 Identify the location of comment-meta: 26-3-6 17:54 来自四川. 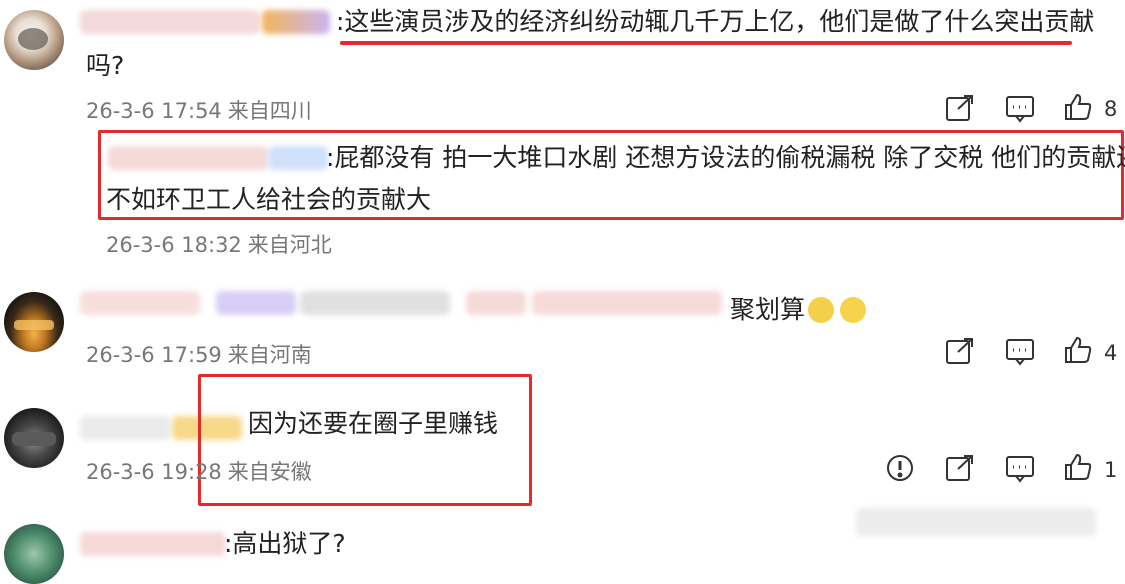
(202, 110).